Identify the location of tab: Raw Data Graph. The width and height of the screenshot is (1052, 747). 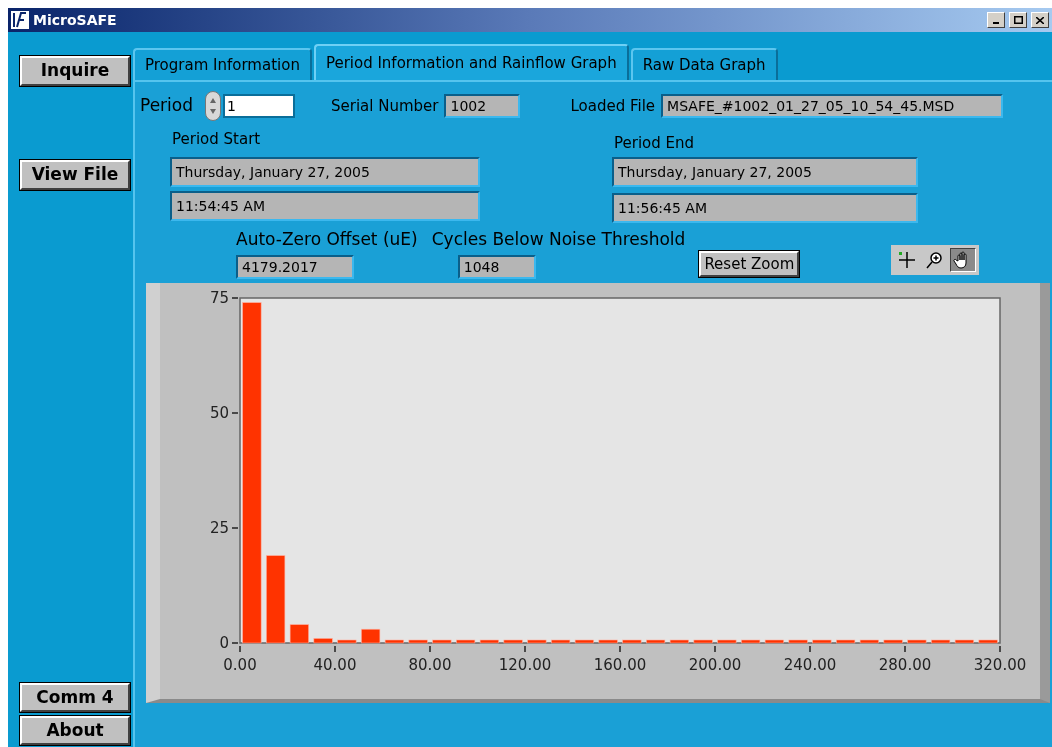
(704, 64).